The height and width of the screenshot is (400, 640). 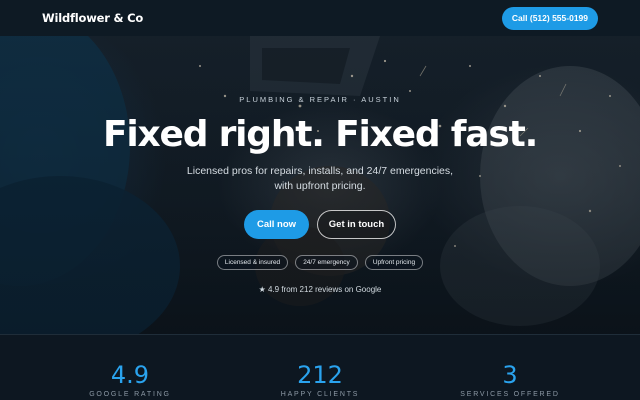 What do you see at coordinates (320, 289) in the screenshot?
I see `rating-summary: ★ 4.9 from 212 reviews on Google` at bounding box center [320, 289].